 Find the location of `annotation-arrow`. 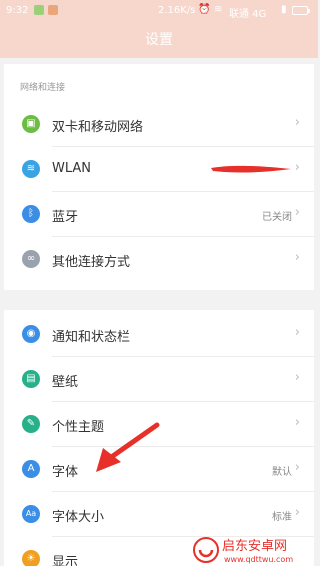

annotation-arrow is located at coordinates (128, 447).